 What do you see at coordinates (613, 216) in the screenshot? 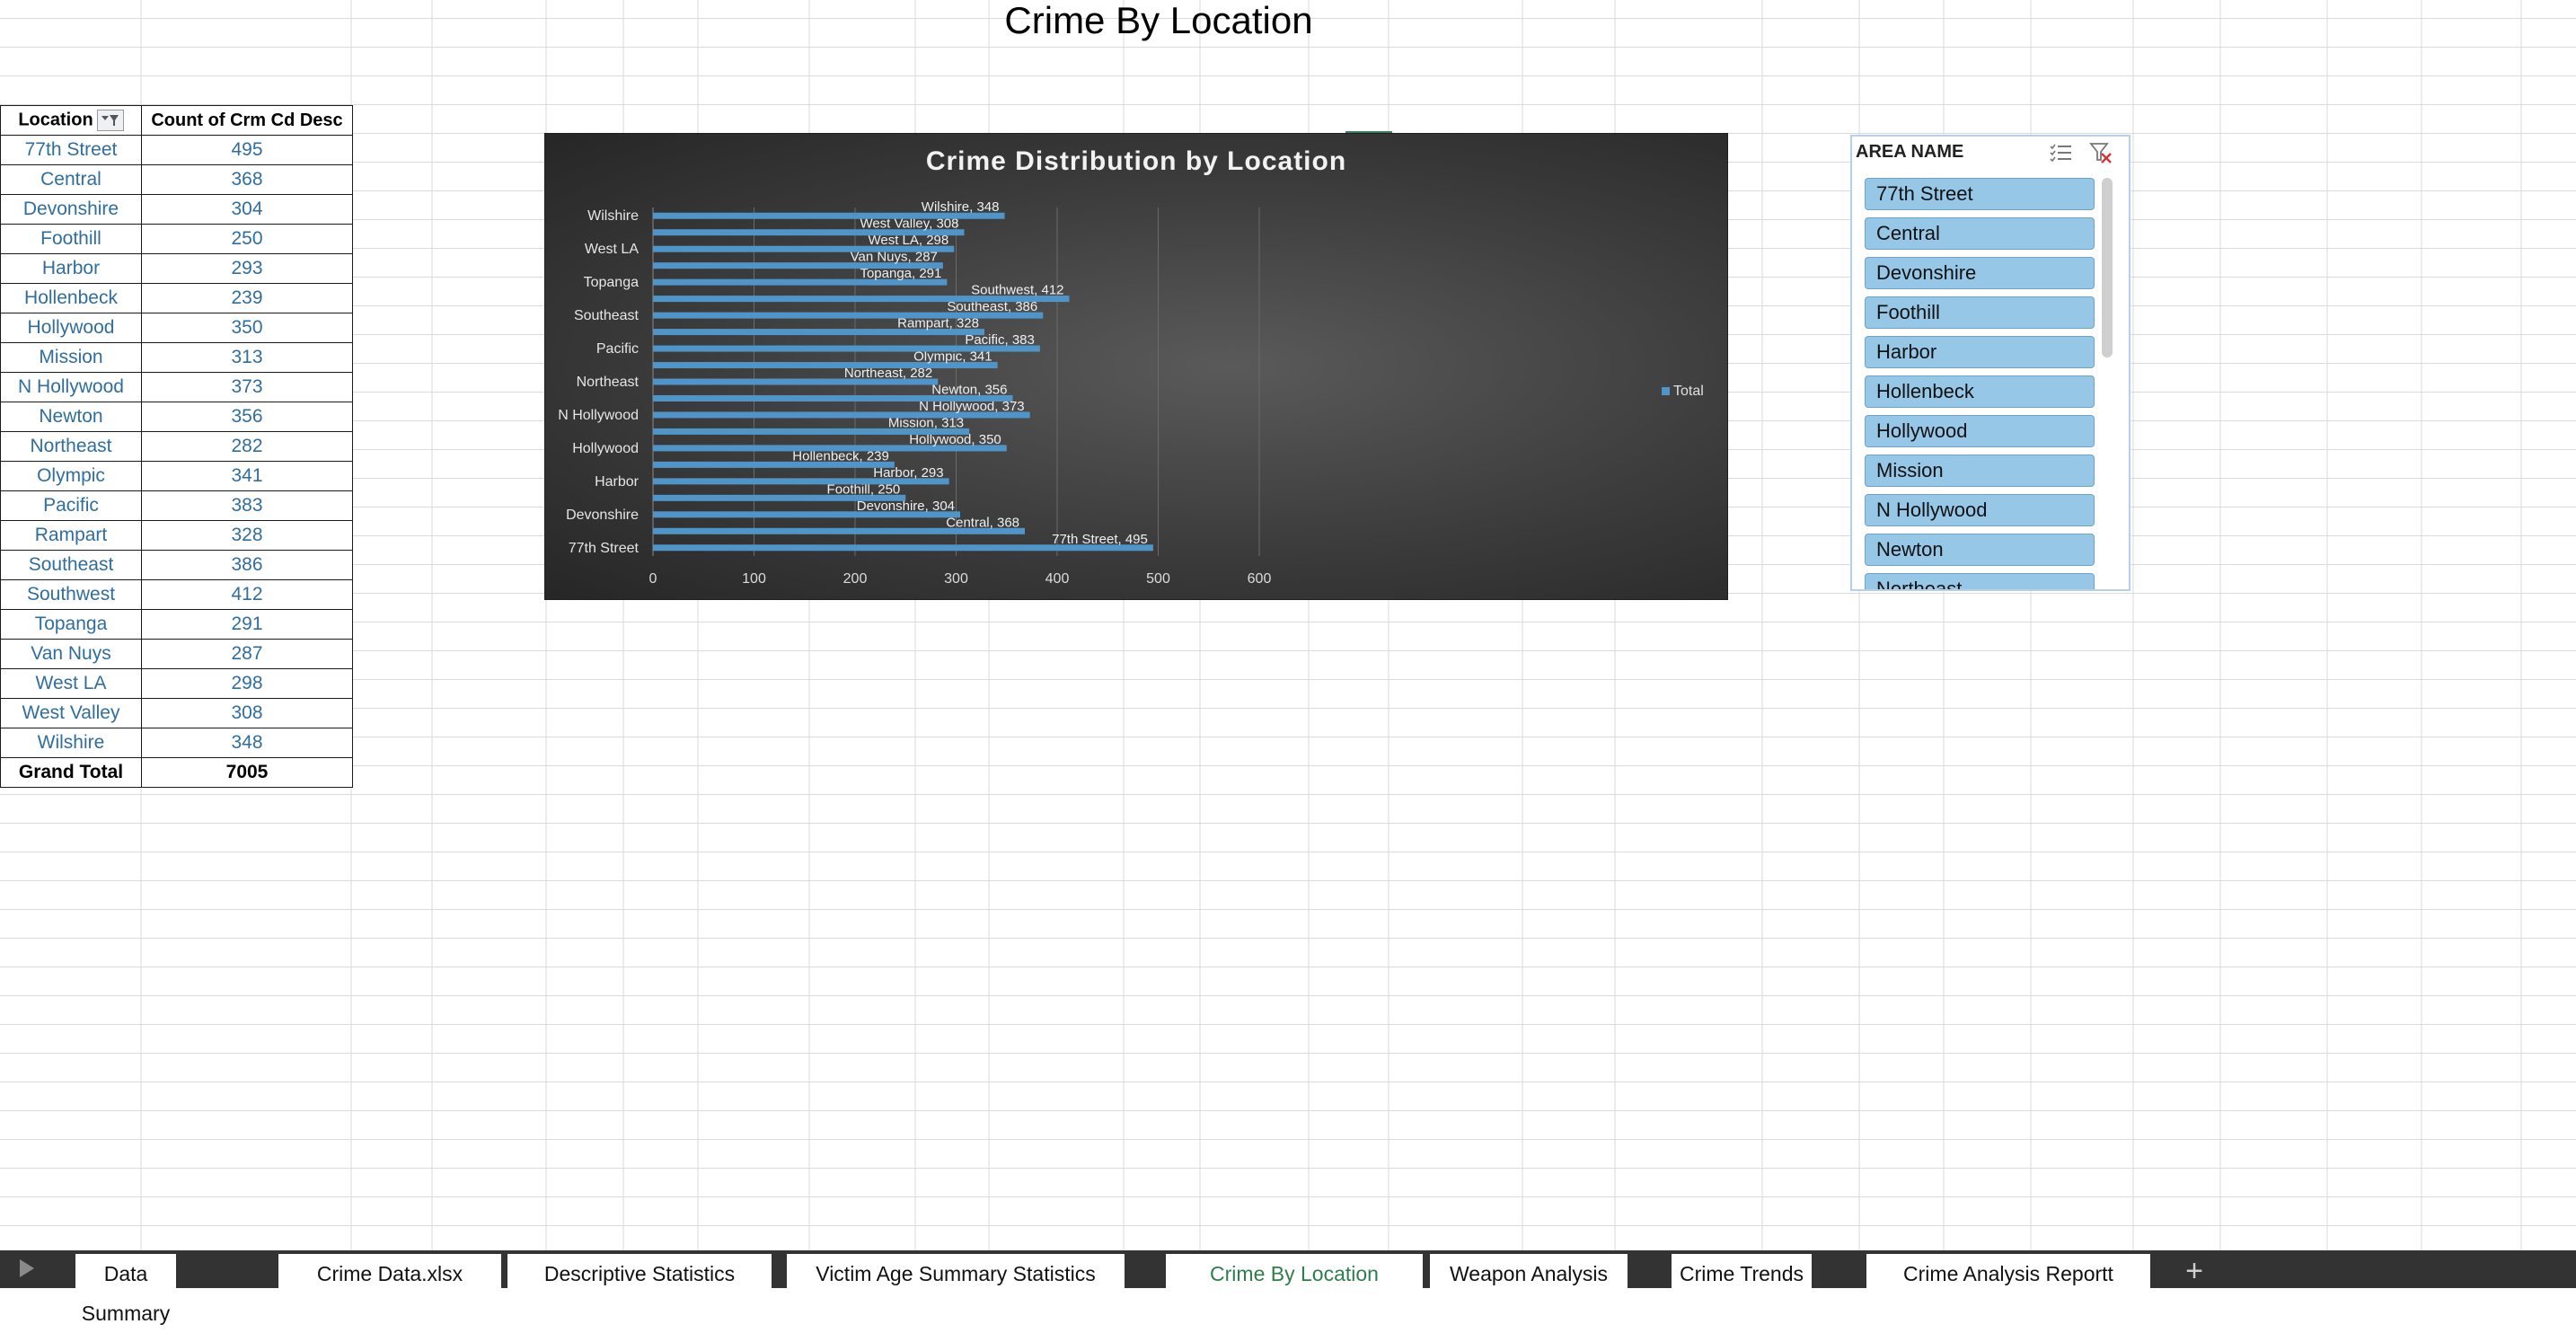
I see `y-category-label: Wilshire` at bounding box center [613, 216].